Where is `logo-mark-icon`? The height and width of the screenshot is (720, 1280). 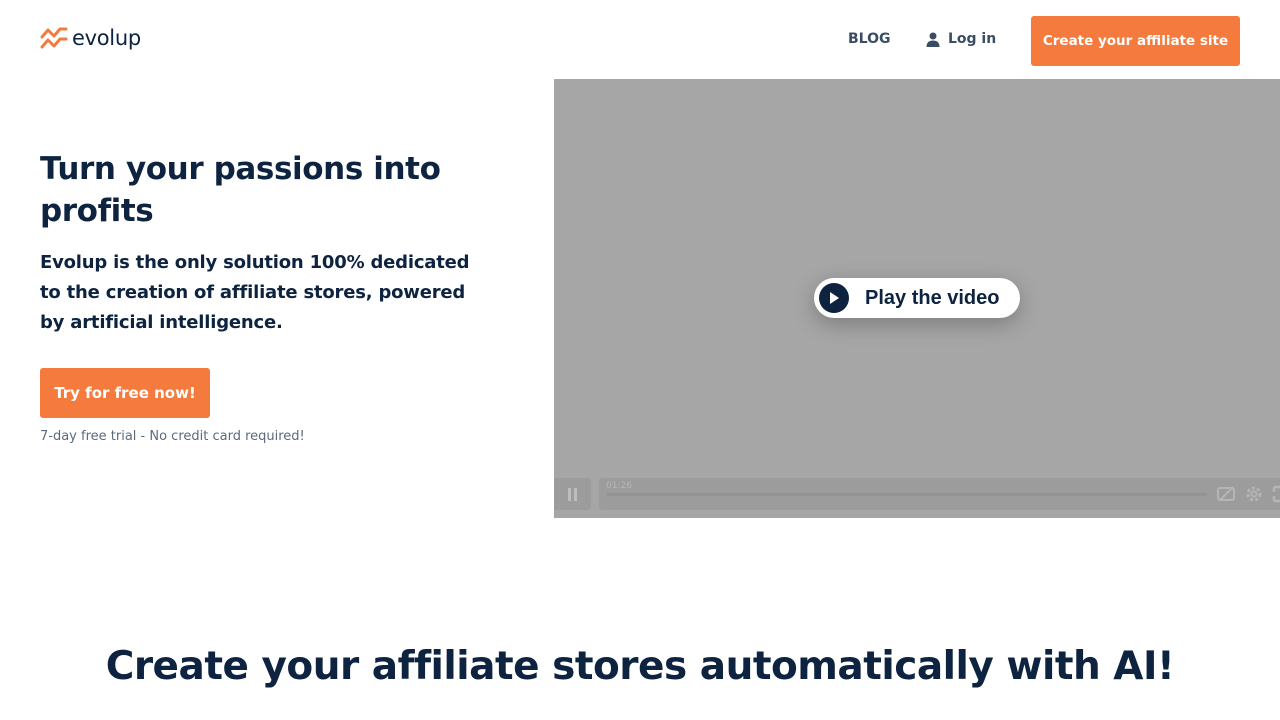
logo-mark-icon is located at coordinates (54, 38).